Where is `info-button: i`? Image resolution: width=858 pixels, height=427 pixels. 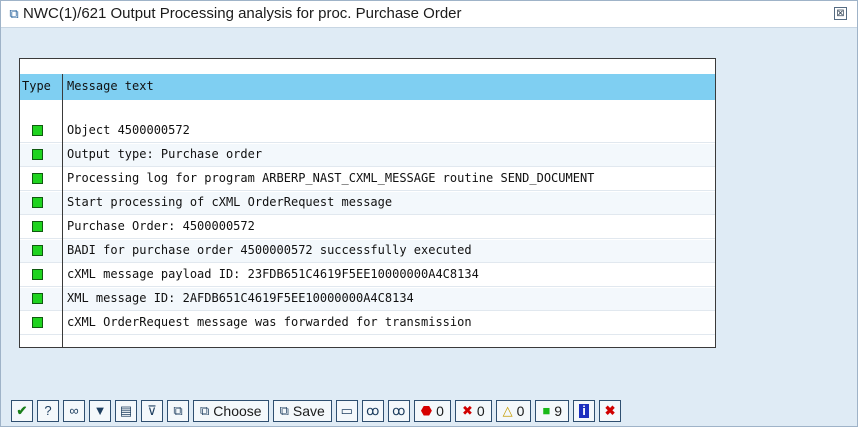 info-button: i is located at coordinates (584, 411).